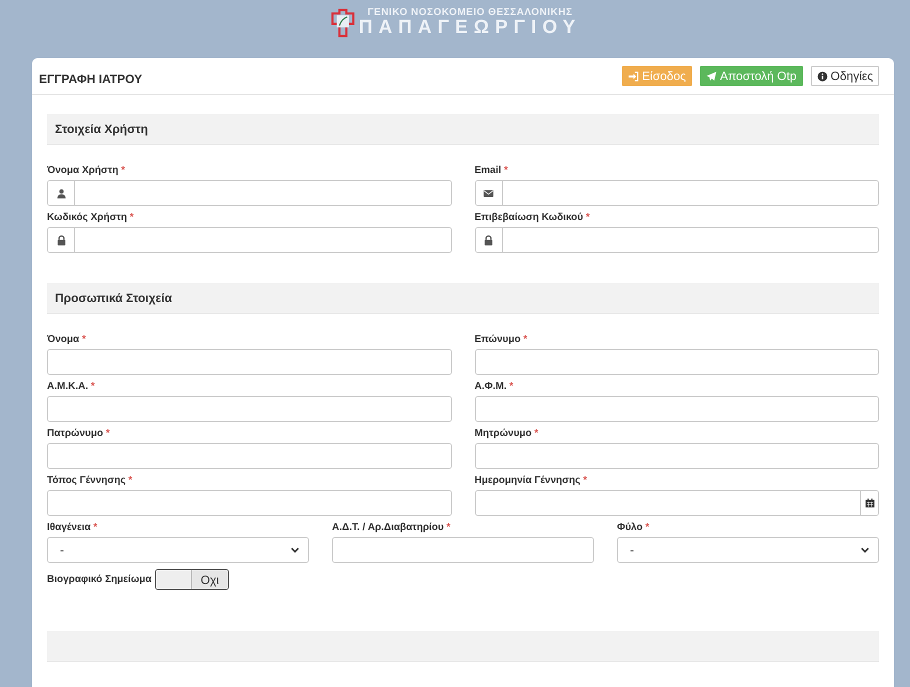  What do you see at coordinates (507, 434) in the screenshot?
I see `field-label: Μητρώνυμο *` at bounding box center [507, 434].